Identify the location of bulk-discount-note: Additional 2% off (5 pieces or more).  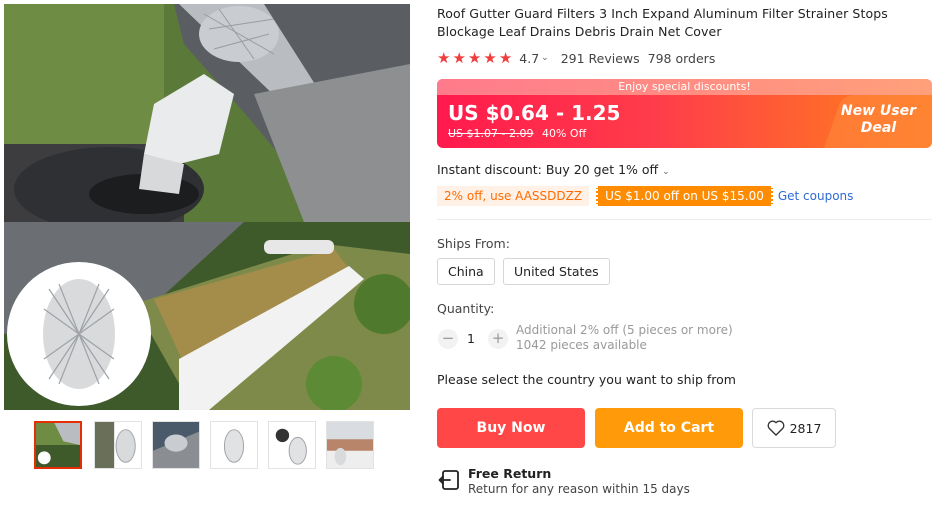
(624, 330).